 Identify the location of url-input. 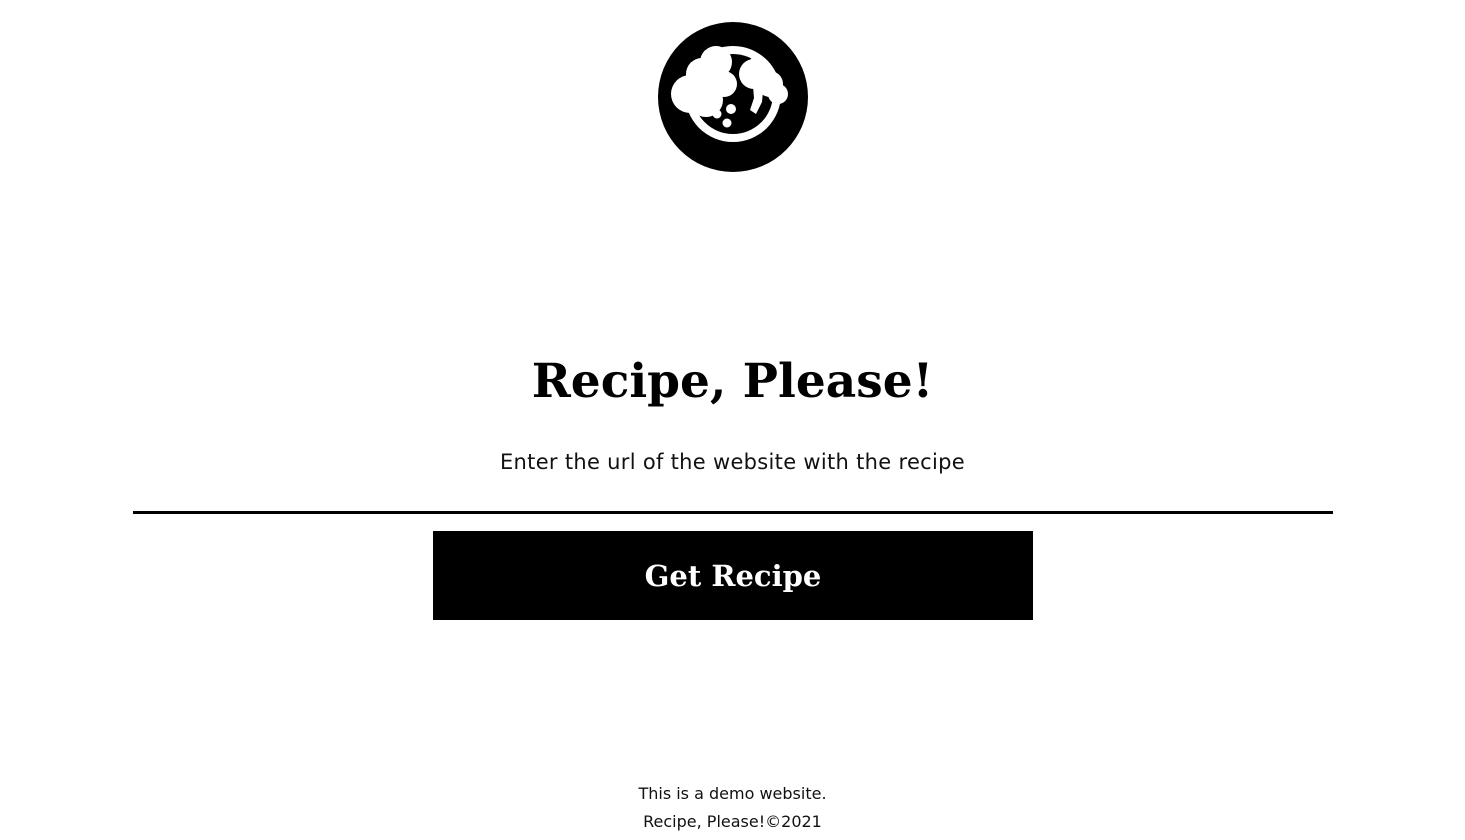
(733, 497).